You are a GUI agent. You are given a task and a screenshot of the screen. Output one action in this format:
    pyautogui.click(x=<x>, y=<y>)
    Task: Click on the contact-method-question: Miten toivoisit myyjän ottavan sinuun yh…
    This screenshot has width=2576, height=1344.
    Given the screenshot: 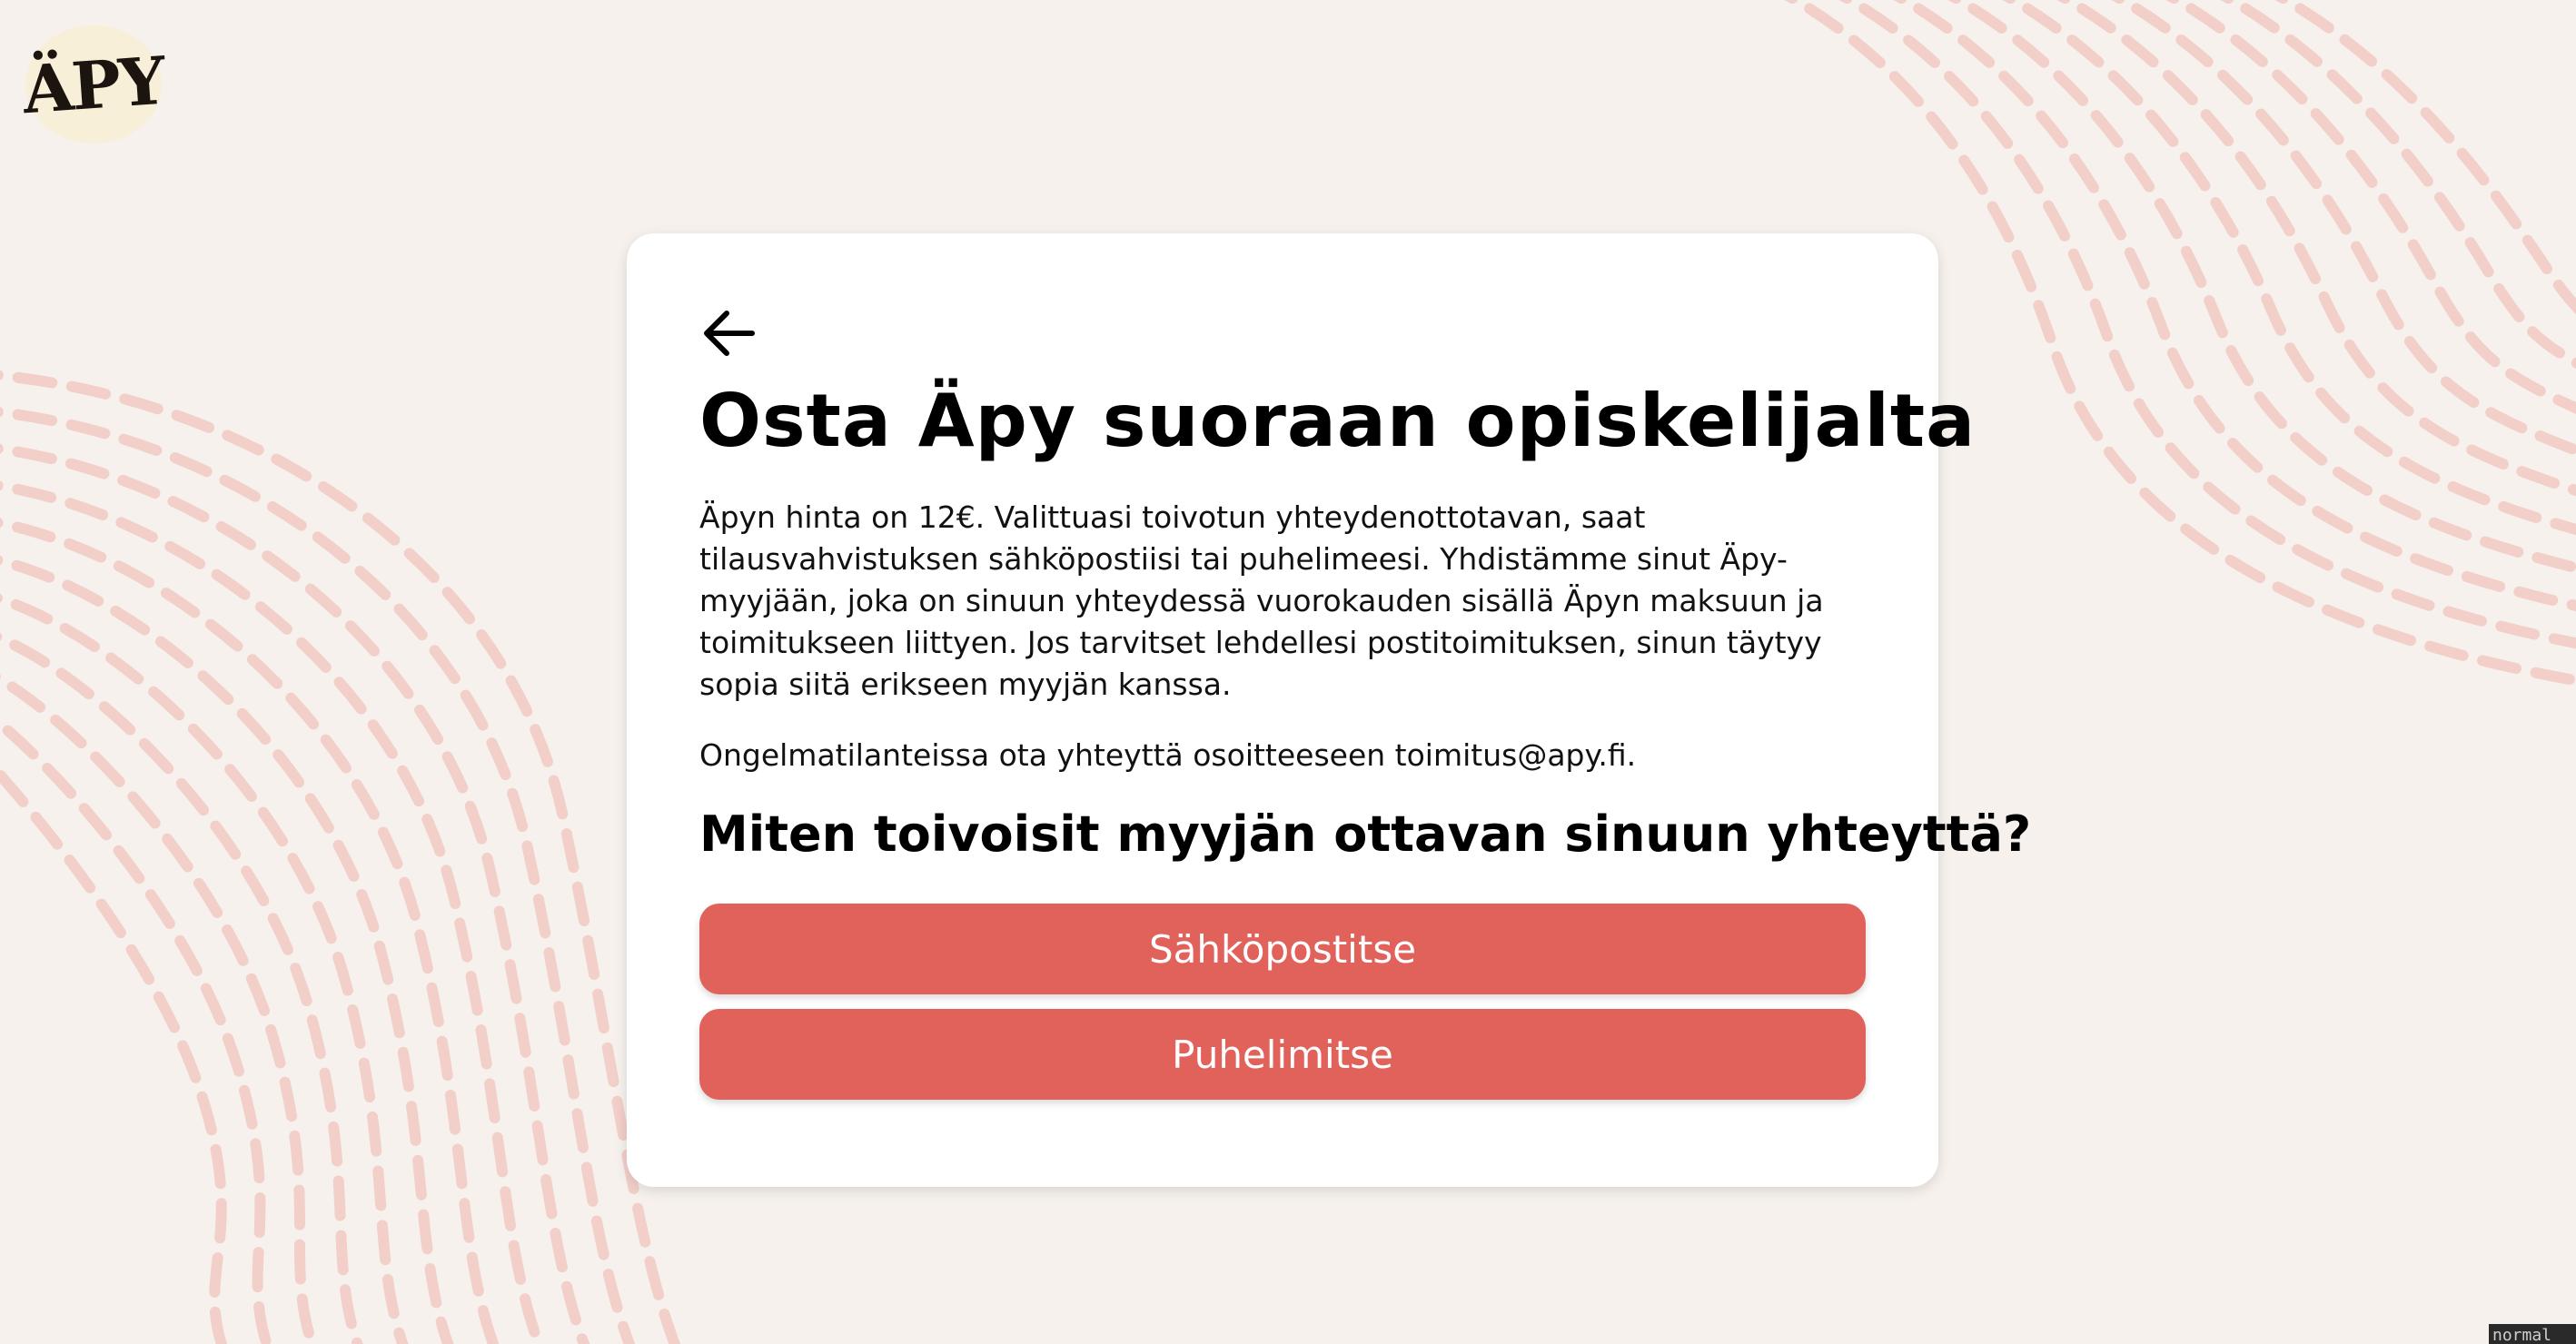 What is the action you would take?
    pyautogui.click(x=1365, y=834)
    